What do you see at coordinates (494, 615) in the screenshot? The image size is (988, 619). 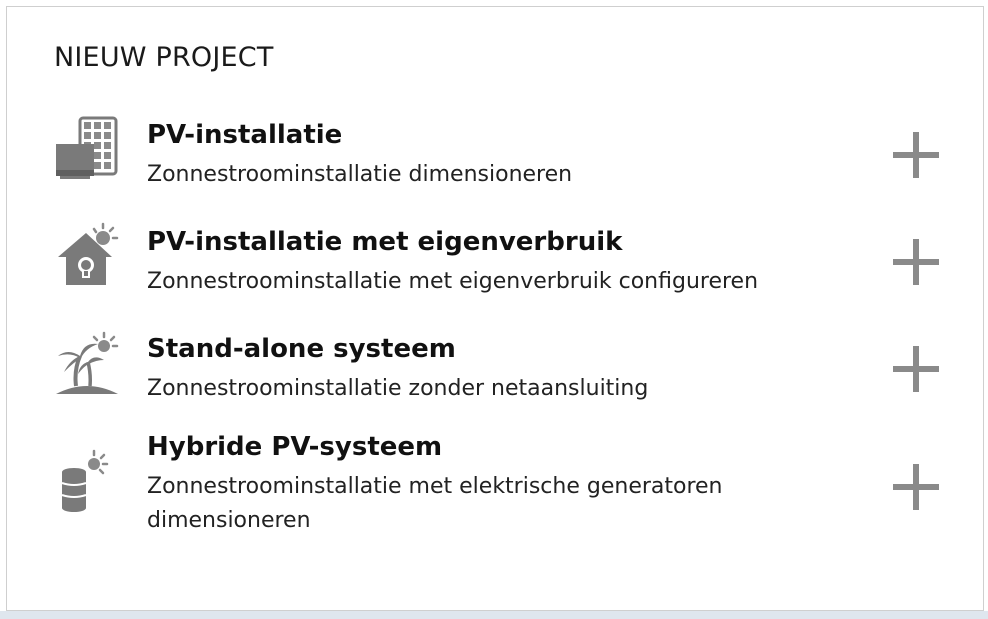 I see `bottom-strip` at bounding box center [494, 615].